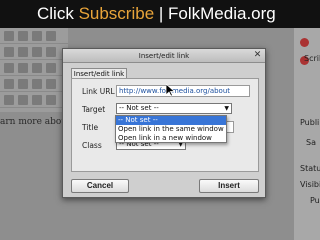 The image size is (320, 240). Describe the element at coordinates (164, 56) in the screenshot. I see `dialog-title: Insert/edit link` at that location.